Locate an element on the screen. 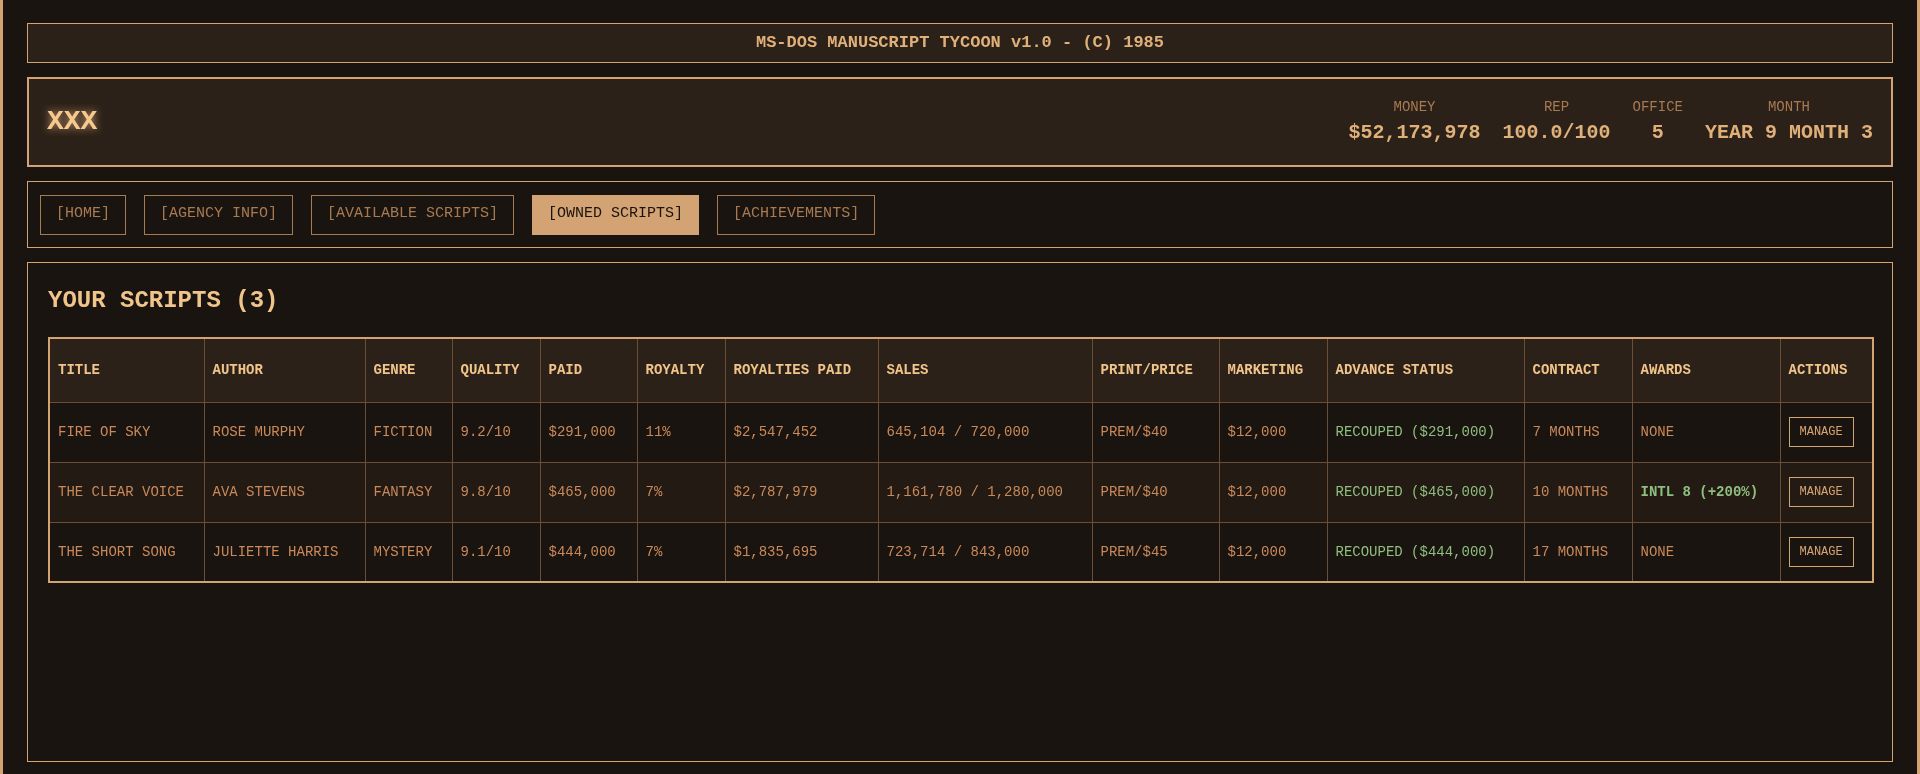 The image size is (1920, 774). stat-value: YEAR 9 MONTH 3 is located at coordinates (1788, 132).